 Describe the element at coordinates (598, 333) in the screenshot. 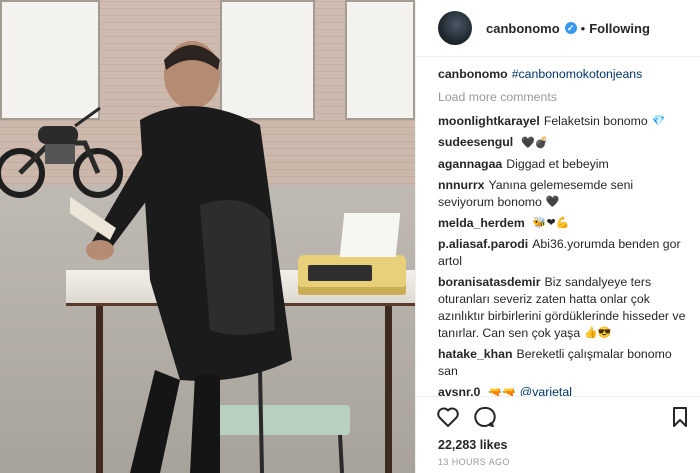

I see `comment-emoji: 👍😎` at that location.